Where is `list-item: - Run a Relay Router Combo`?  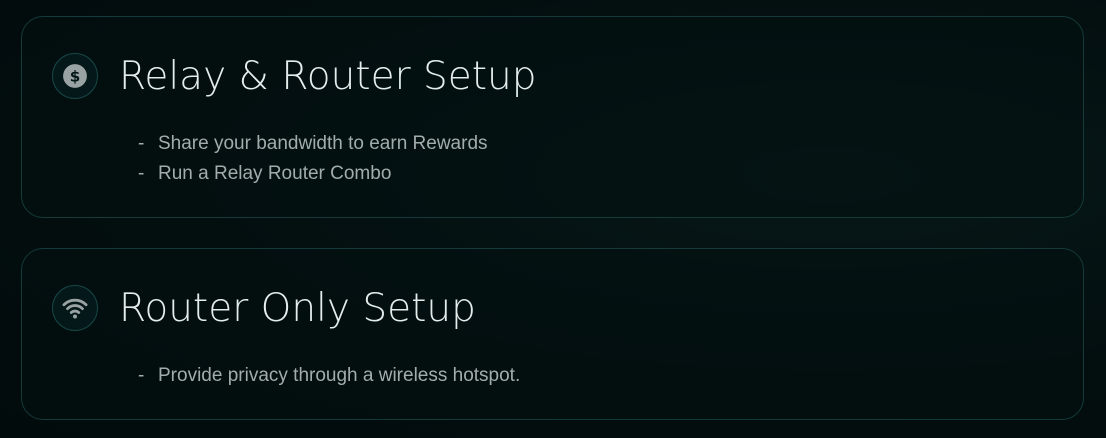
list-item: - Run a Relay Router Combo is located at coordinates (313, 174).